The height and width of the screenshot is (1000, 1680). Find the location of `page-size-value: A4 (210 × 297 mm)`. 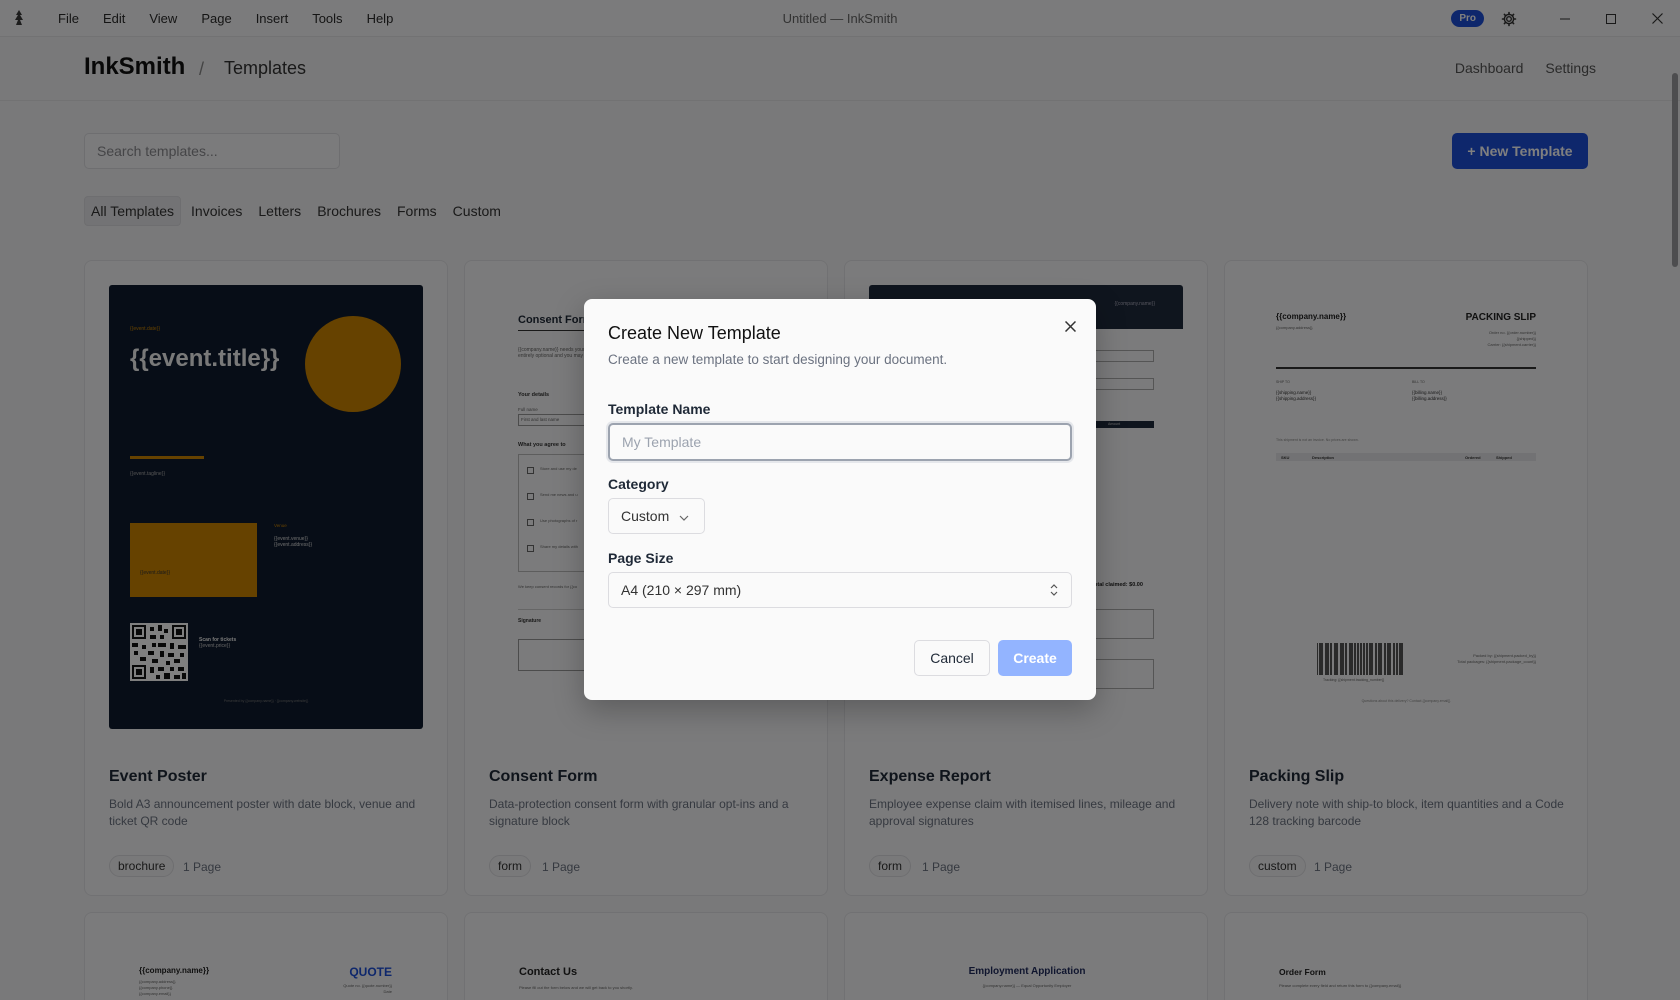

page-size-value: A4 (210 × 297 mm) is located at coordinates (681, 590).